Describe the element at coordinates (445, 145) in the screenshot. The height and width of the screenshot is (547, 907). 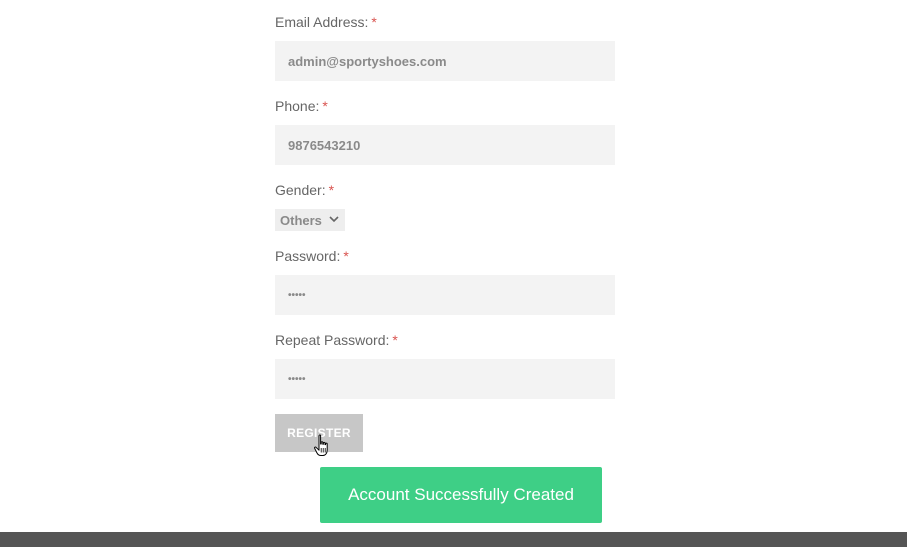
I see `phone-field: 9876543210` at that location.